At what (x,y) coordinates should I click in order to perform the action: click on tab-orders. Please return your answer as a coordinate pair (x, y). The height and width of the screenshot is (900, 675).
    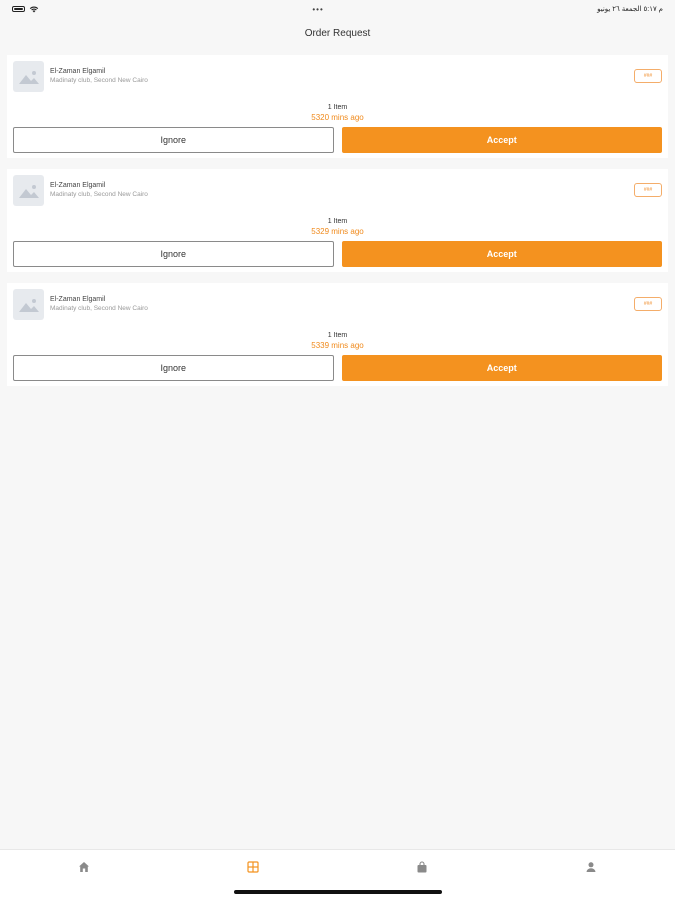
    Looking at the image, I should click on (253, 867).